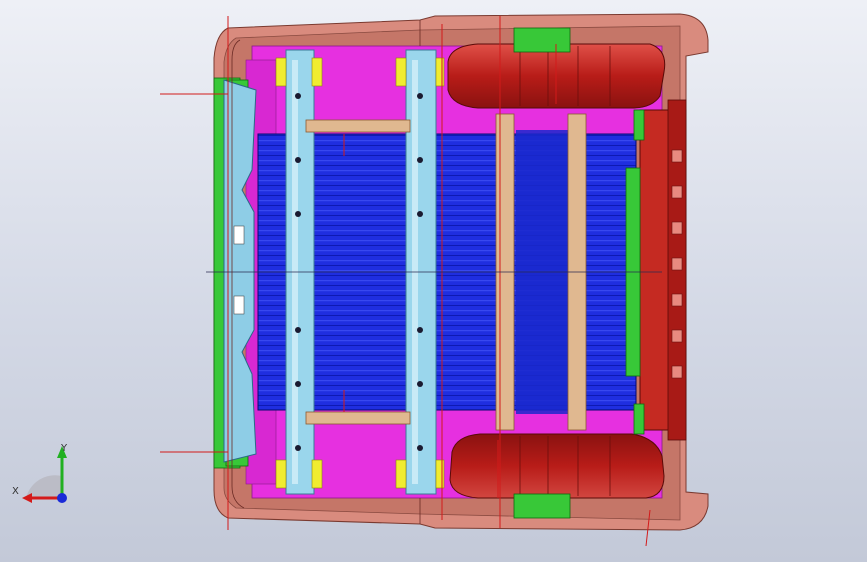 This screenshot has width=867, height=562. What do you see at coordinates (15, 491) in the screenshot?
I see `x-axis-label: X` at bounding box center [15, 491].